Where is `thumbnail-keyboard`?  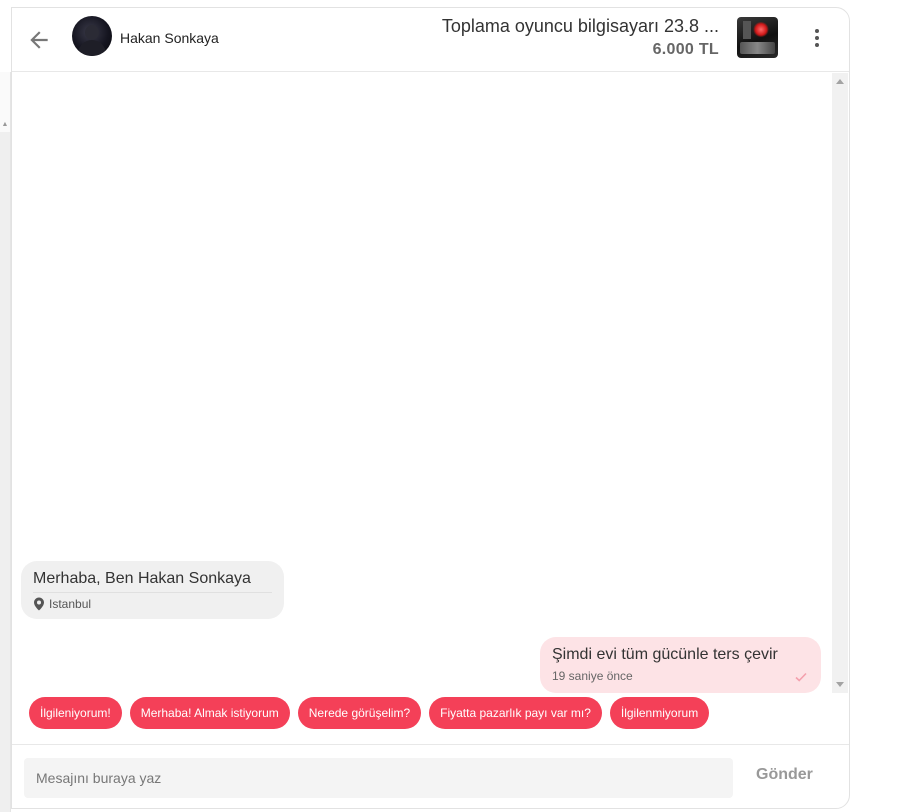
thumbnail-keyboard is located at coordinates (757, 48).